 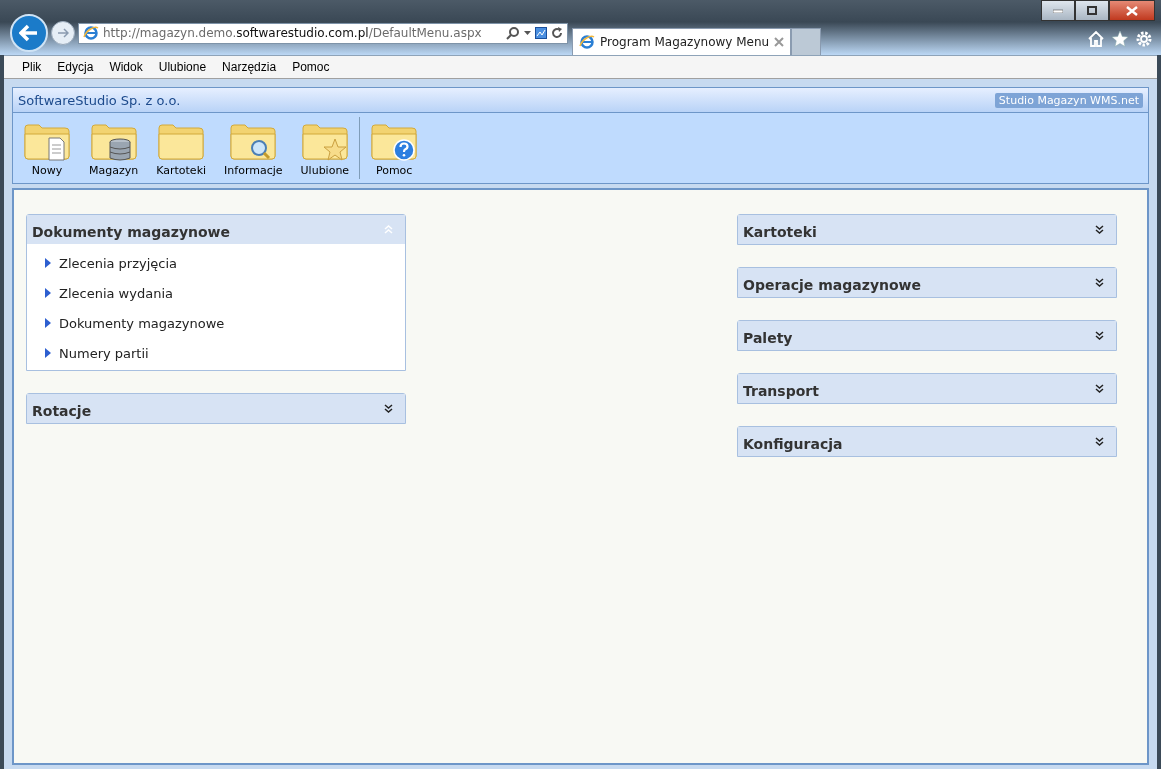 What do you see at coordinates (927, 441) in the screenshot?
I see `panel-header: Konfiguracja` at bounding box center [927, 441].